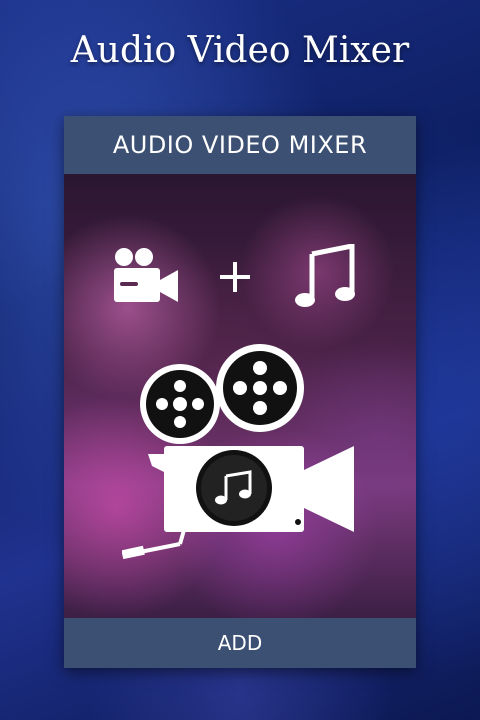  What do you see at coordinates (325, 275) in the screenshot?
I see `music-note-icon` at bounding box center [325, 275].